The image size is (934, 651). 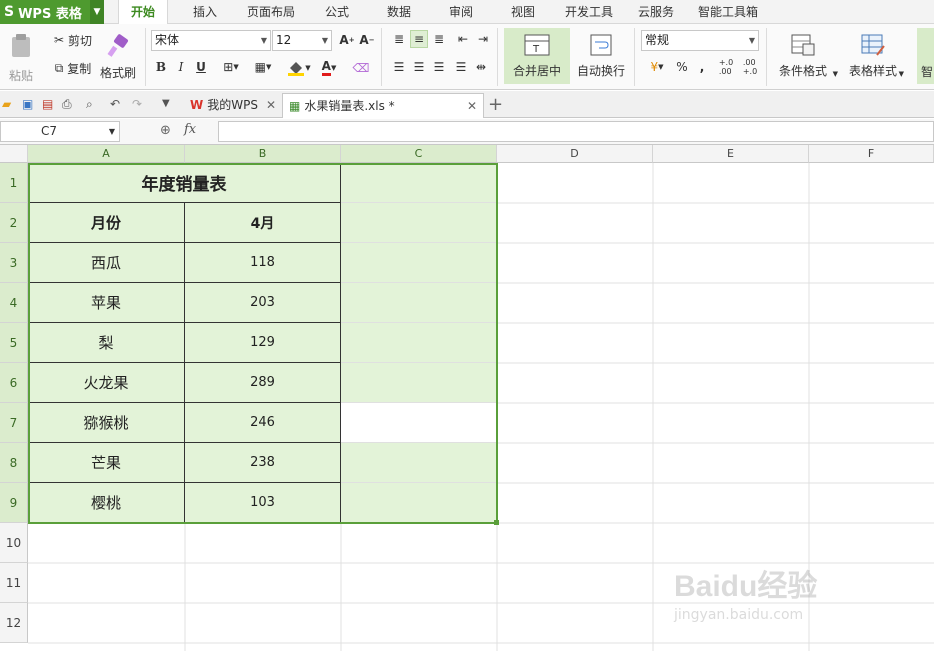 What do you see at coordinates (143, 12) in the screenshot?
I see `tab-home: 开始` at bounding box center [143, 12].